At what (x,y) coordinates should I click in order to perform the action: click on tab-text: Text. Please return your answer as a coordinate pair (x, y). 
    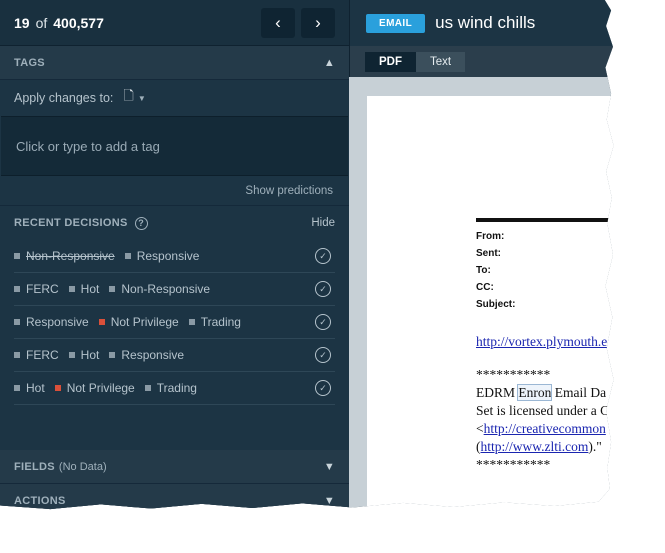
    Looking at the image, I should click on (441, 61).